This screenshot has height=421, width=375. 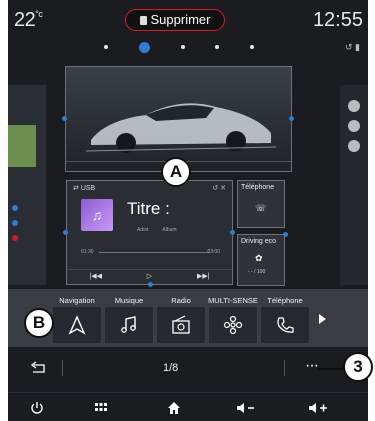 What do you see at coordinates (154, 252) in the screenshot?
I see `progress-bar` at bounding box center [154, 252].